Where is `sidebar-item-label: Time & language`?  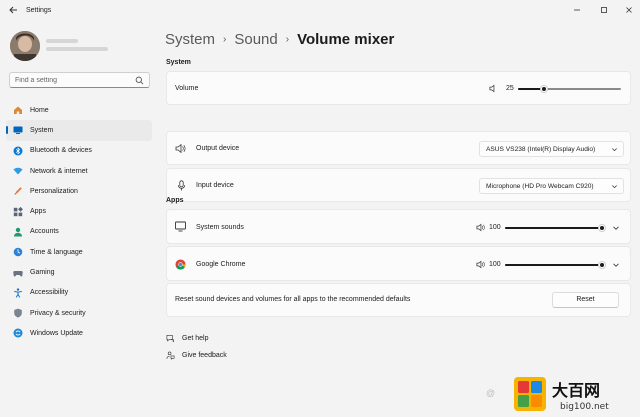
sidebar-item-label: Time & language is located at coordinates (56, 252).